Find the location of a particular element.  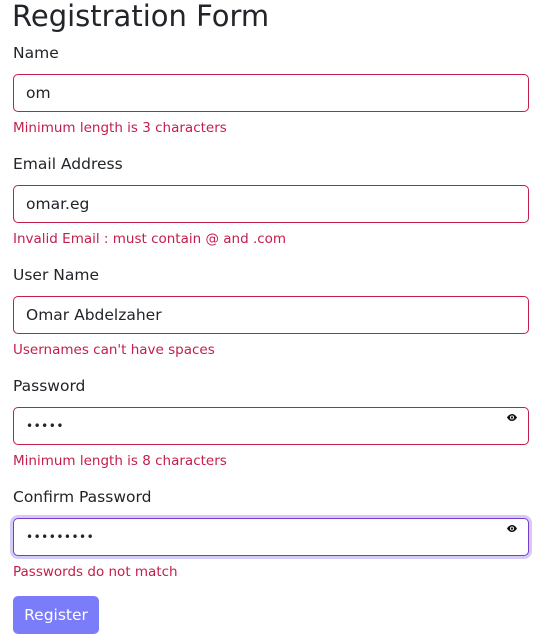

password-label: Password is located at coordinates (49, 386).